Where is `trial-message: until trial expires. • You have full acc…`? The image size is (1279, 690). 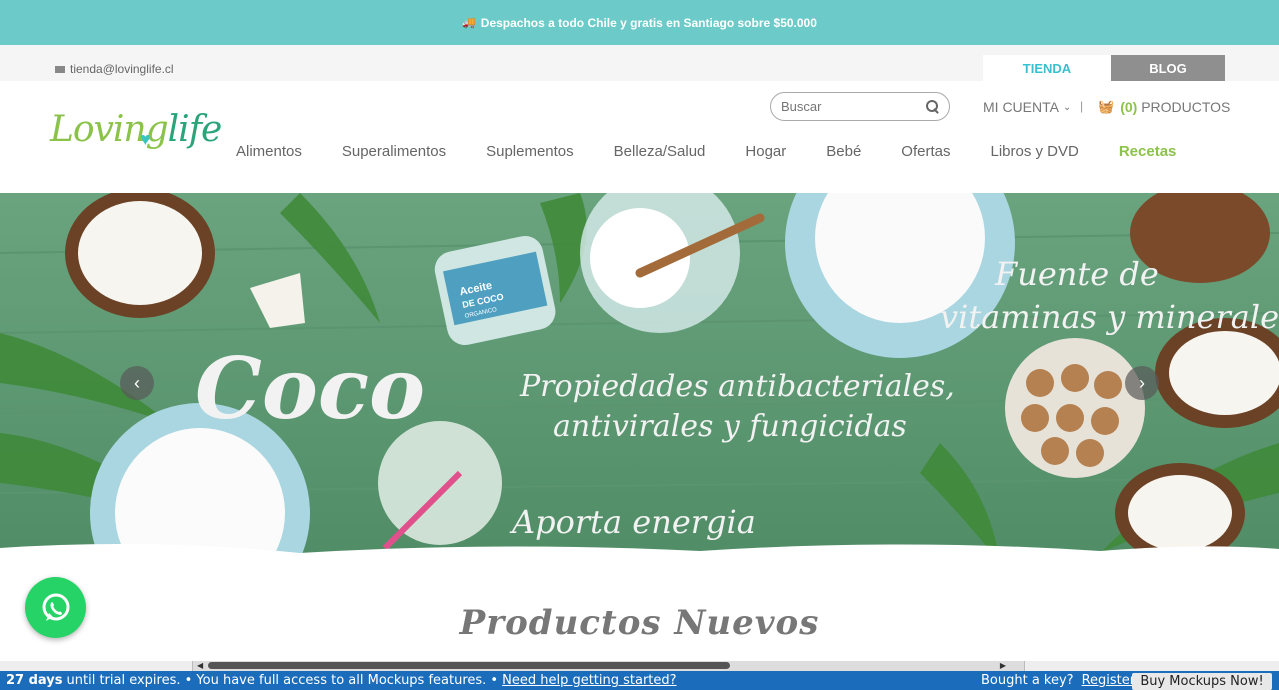
trial-message: until trial expires. • You have full acc… is located at coordinates (282, 680).